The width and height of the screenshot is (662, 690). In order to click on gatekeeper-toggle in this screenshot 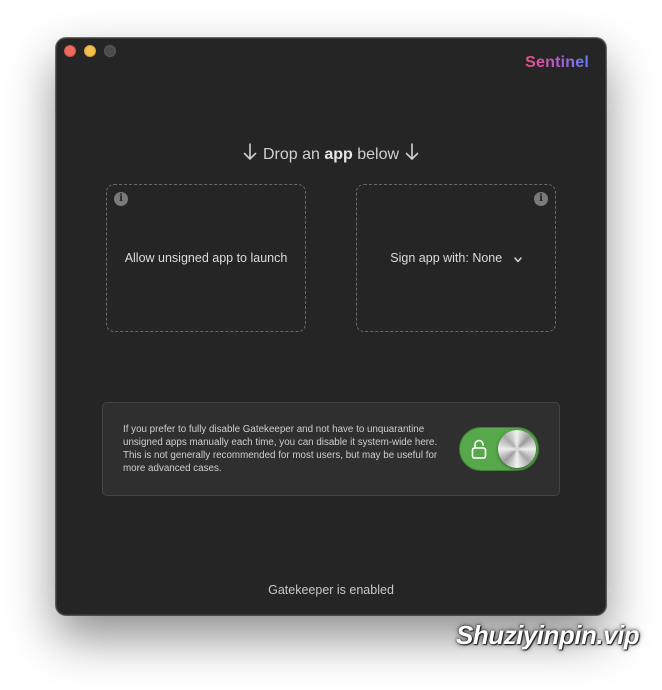, I will do `click(499, 449)`.